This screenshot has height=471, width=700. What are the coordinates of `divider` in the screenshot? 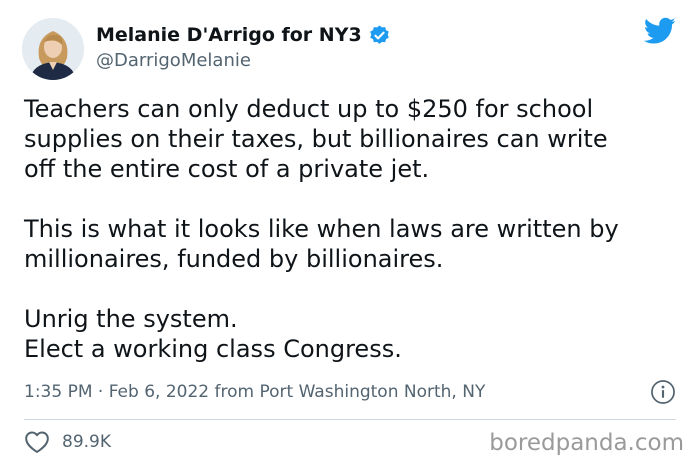 It's located at (350, 419).